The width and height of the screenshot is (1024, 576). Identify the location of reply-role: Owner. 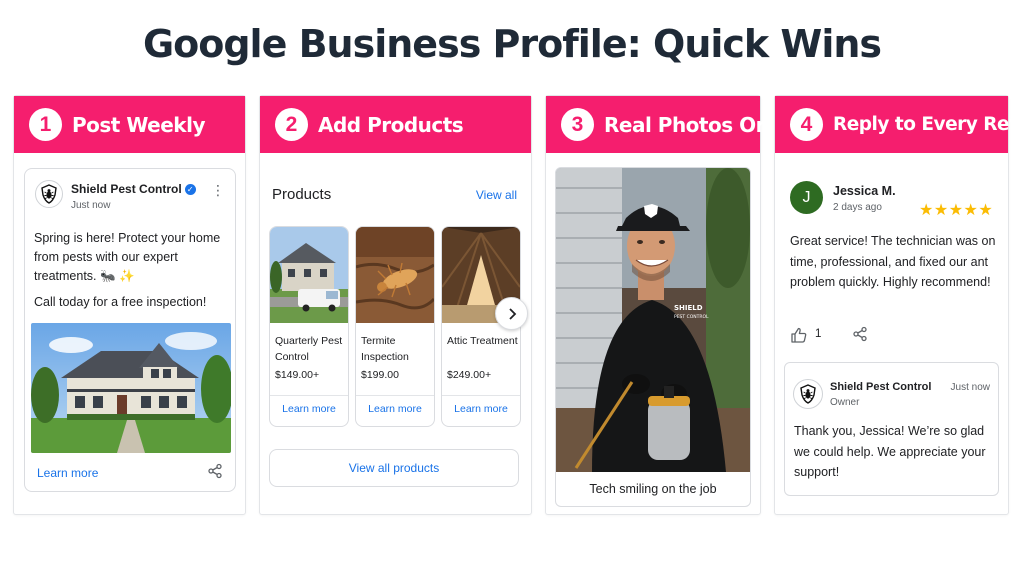
(845, 402).